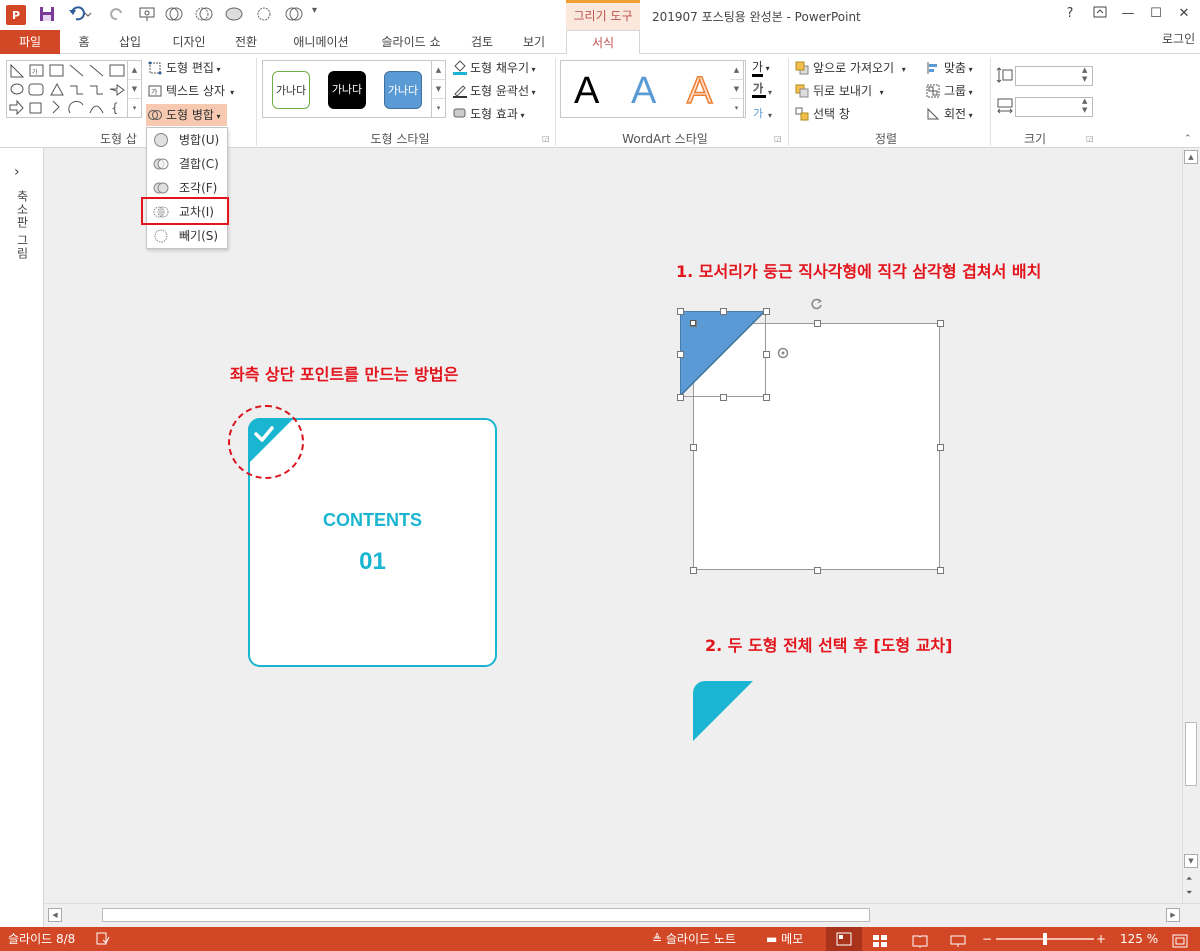  I want to click on slideshow-view-icon, so click(958, 939).